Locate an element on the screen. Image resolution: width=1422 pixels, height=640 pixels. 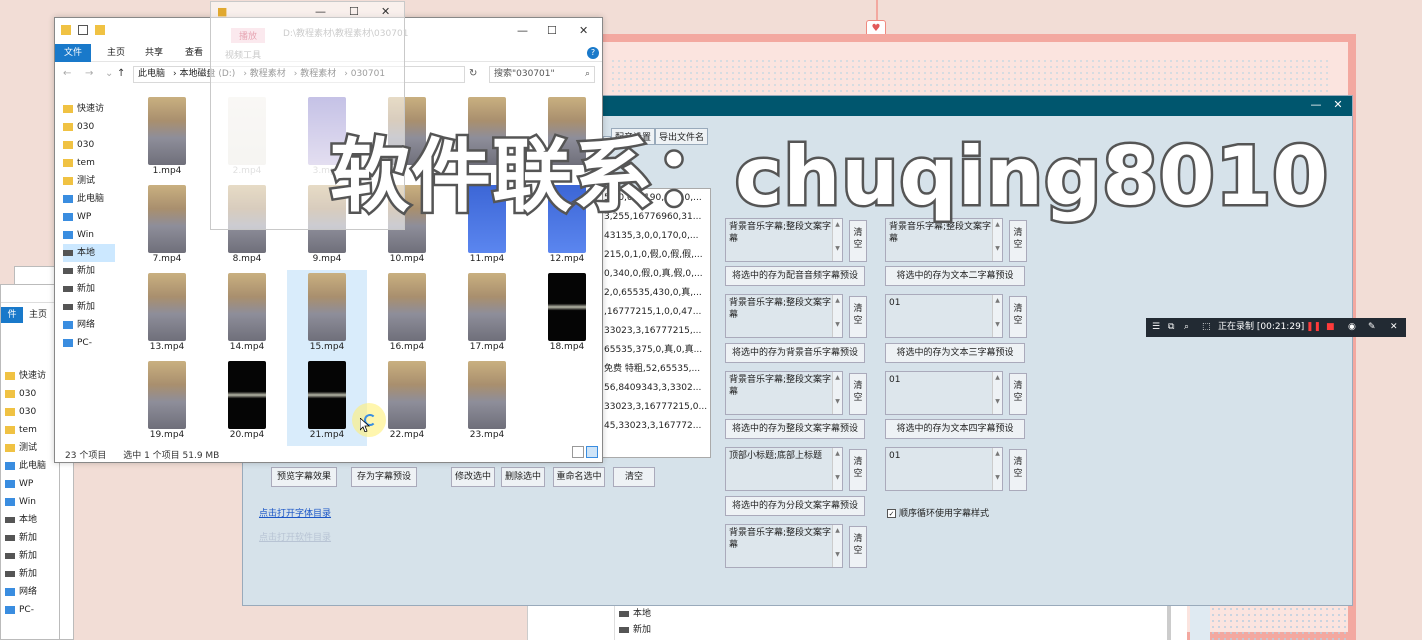
save-segment-preset-button: 将选中的存为分段文案字幕预设 is located at coordinates (795, 506).